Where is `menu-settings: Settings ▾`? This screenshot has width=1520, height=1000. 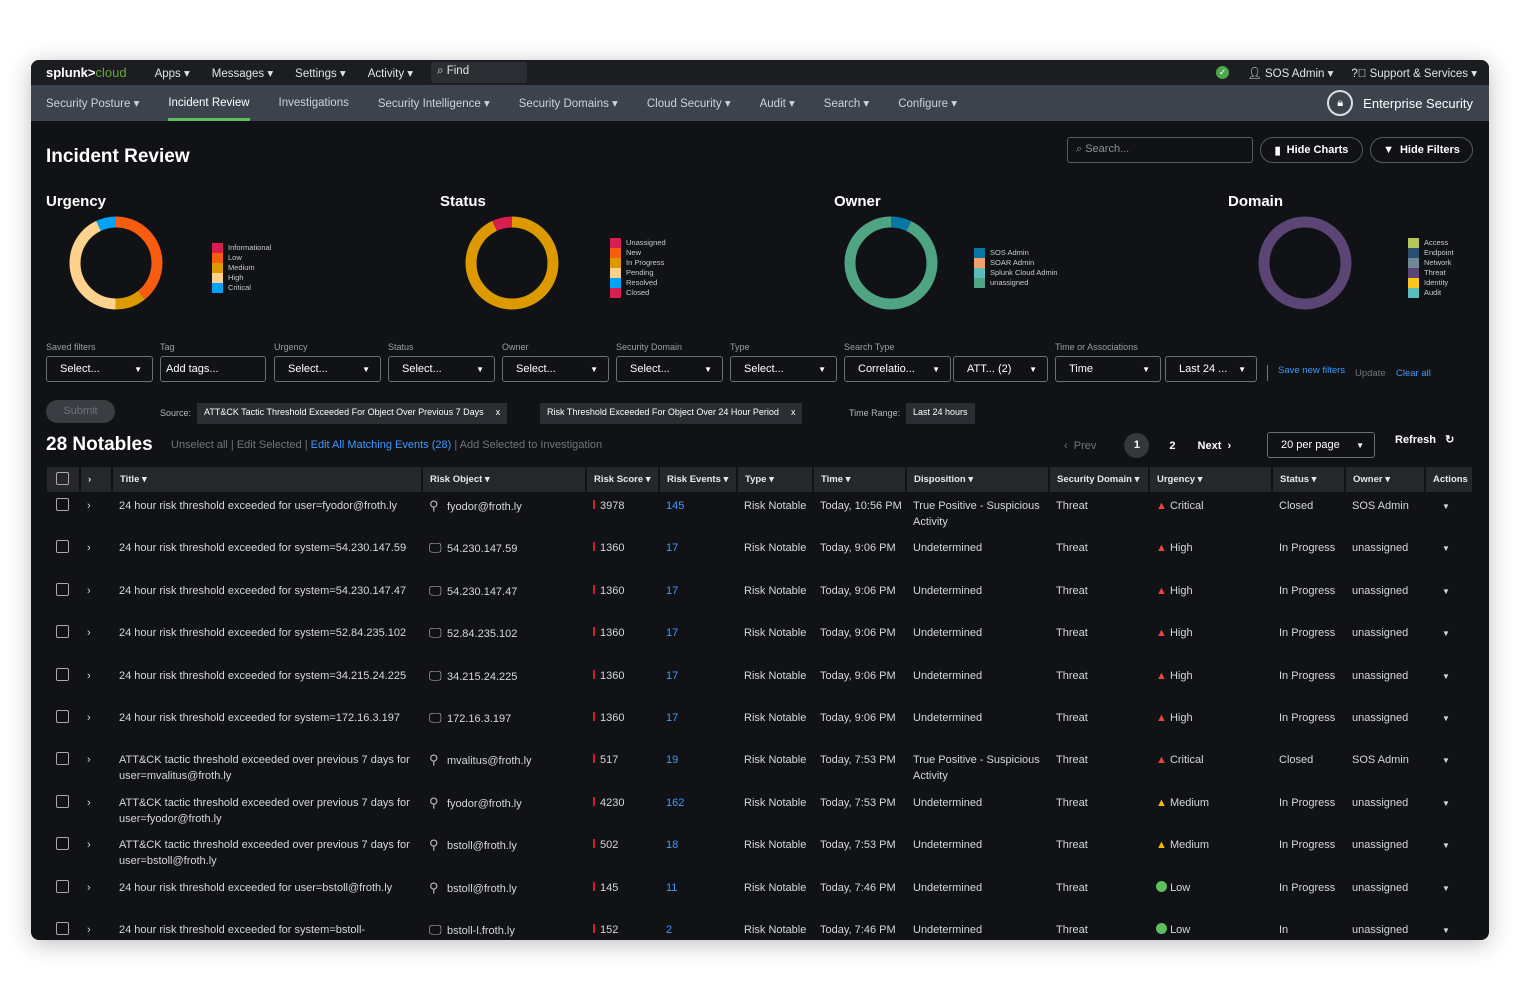
menu-settings: Settings ▾ is located at coordinates (320, 73).